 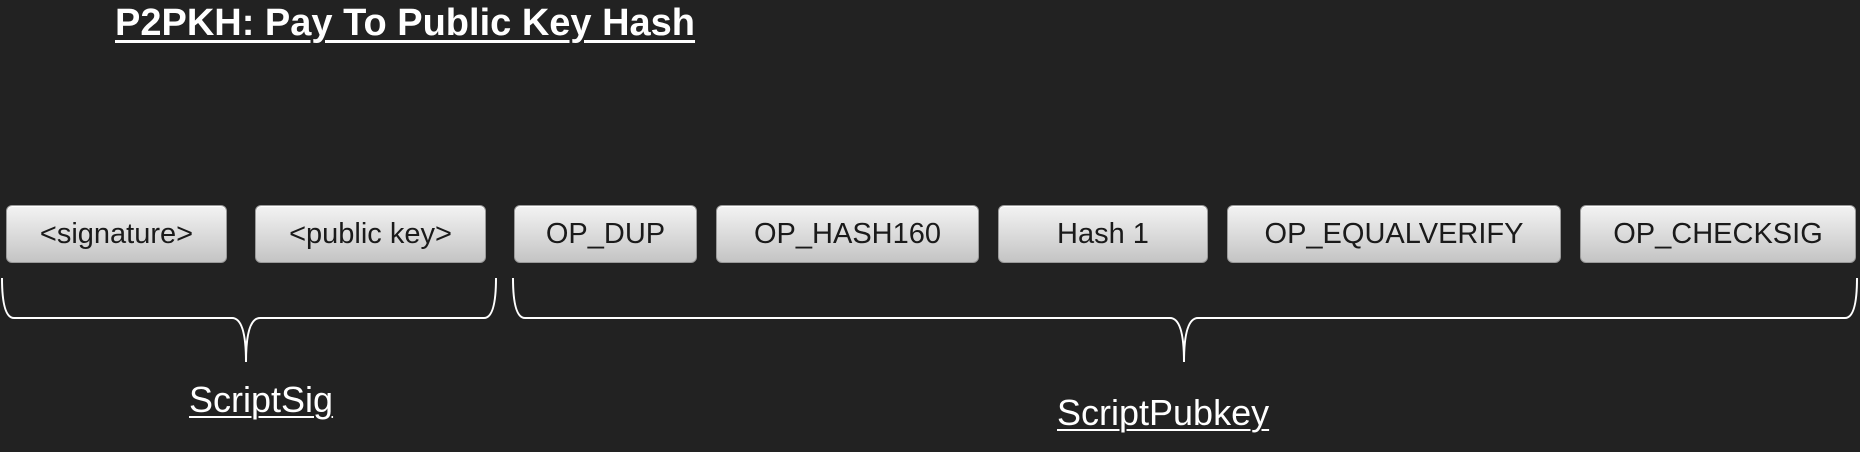 What do you see at coordinates (249, 320) in the screenshot?
I see `scriptsig-brace` at bounding box center [249, 320].